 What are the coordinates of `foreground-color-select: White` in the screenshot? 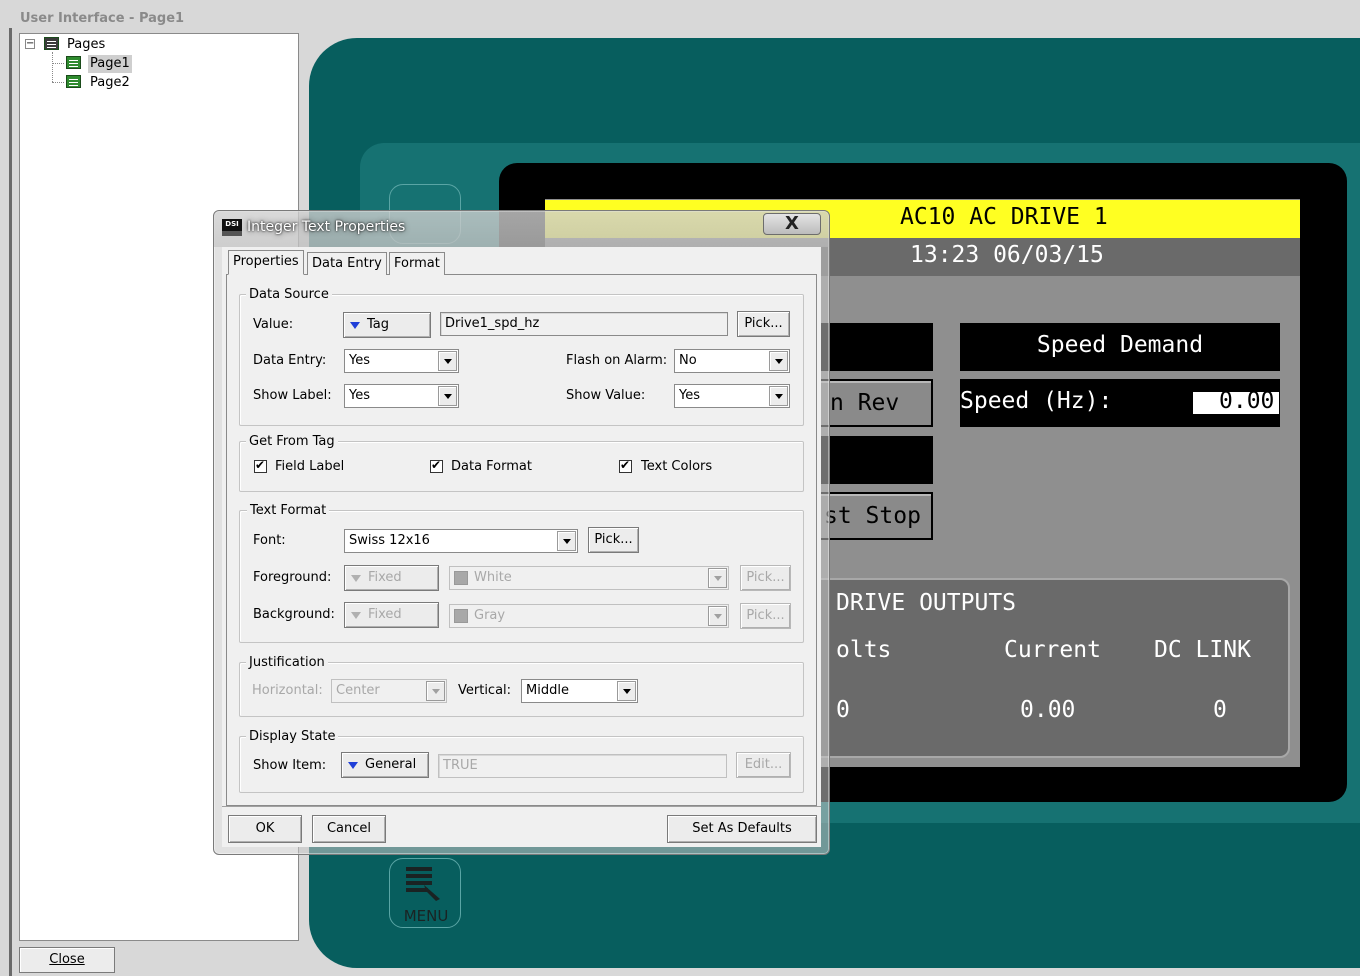 It's located at (589, 578).